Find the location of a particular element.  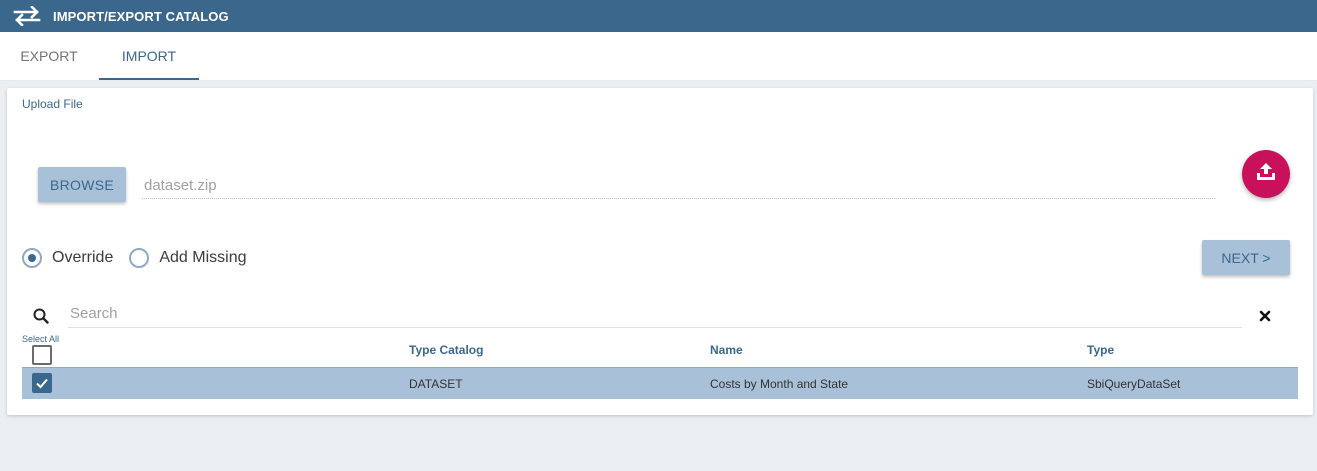

column-header-type-catalog: Type Catalog is located at coordinates (446, 350).